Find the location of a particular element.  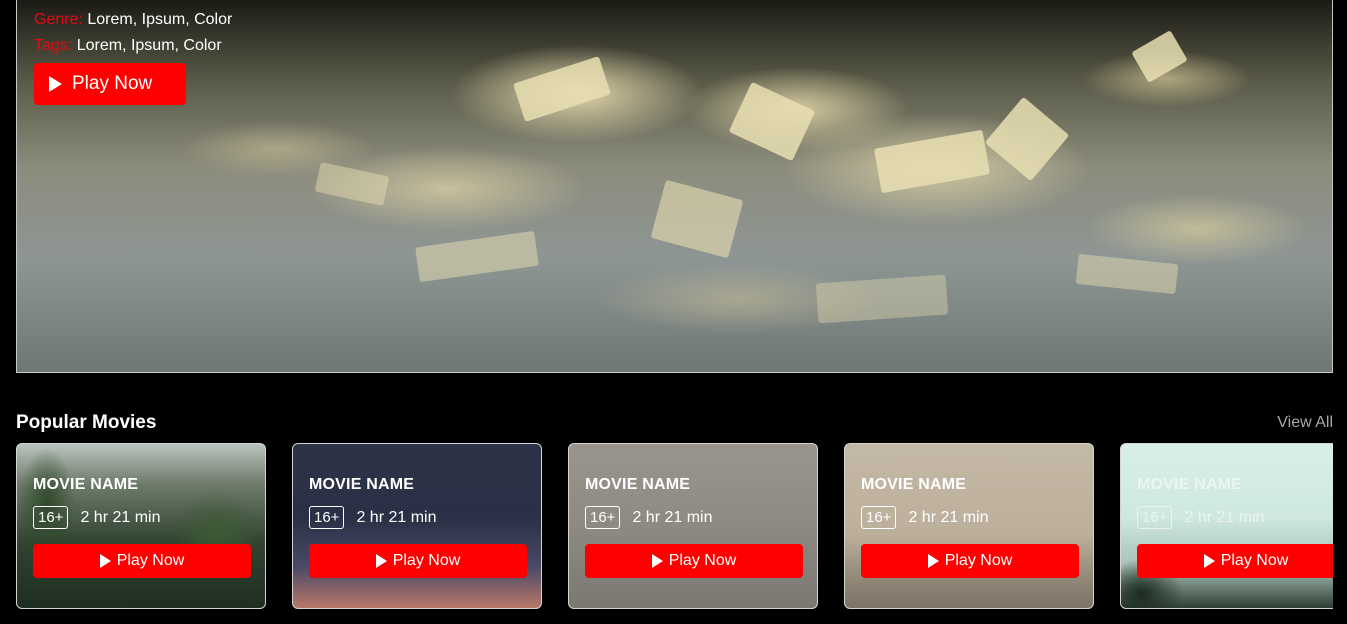

hero-play-button: Play Now is located at coordinates (110, 84).